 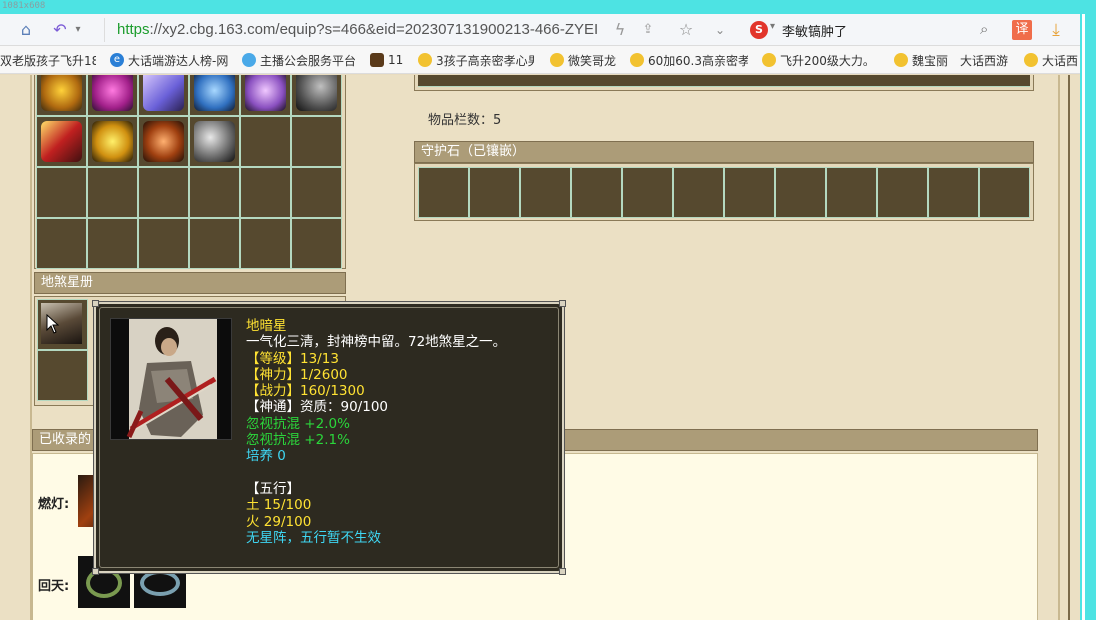 I want to click on star-name: 地暗星, so click(x=266, y=326).